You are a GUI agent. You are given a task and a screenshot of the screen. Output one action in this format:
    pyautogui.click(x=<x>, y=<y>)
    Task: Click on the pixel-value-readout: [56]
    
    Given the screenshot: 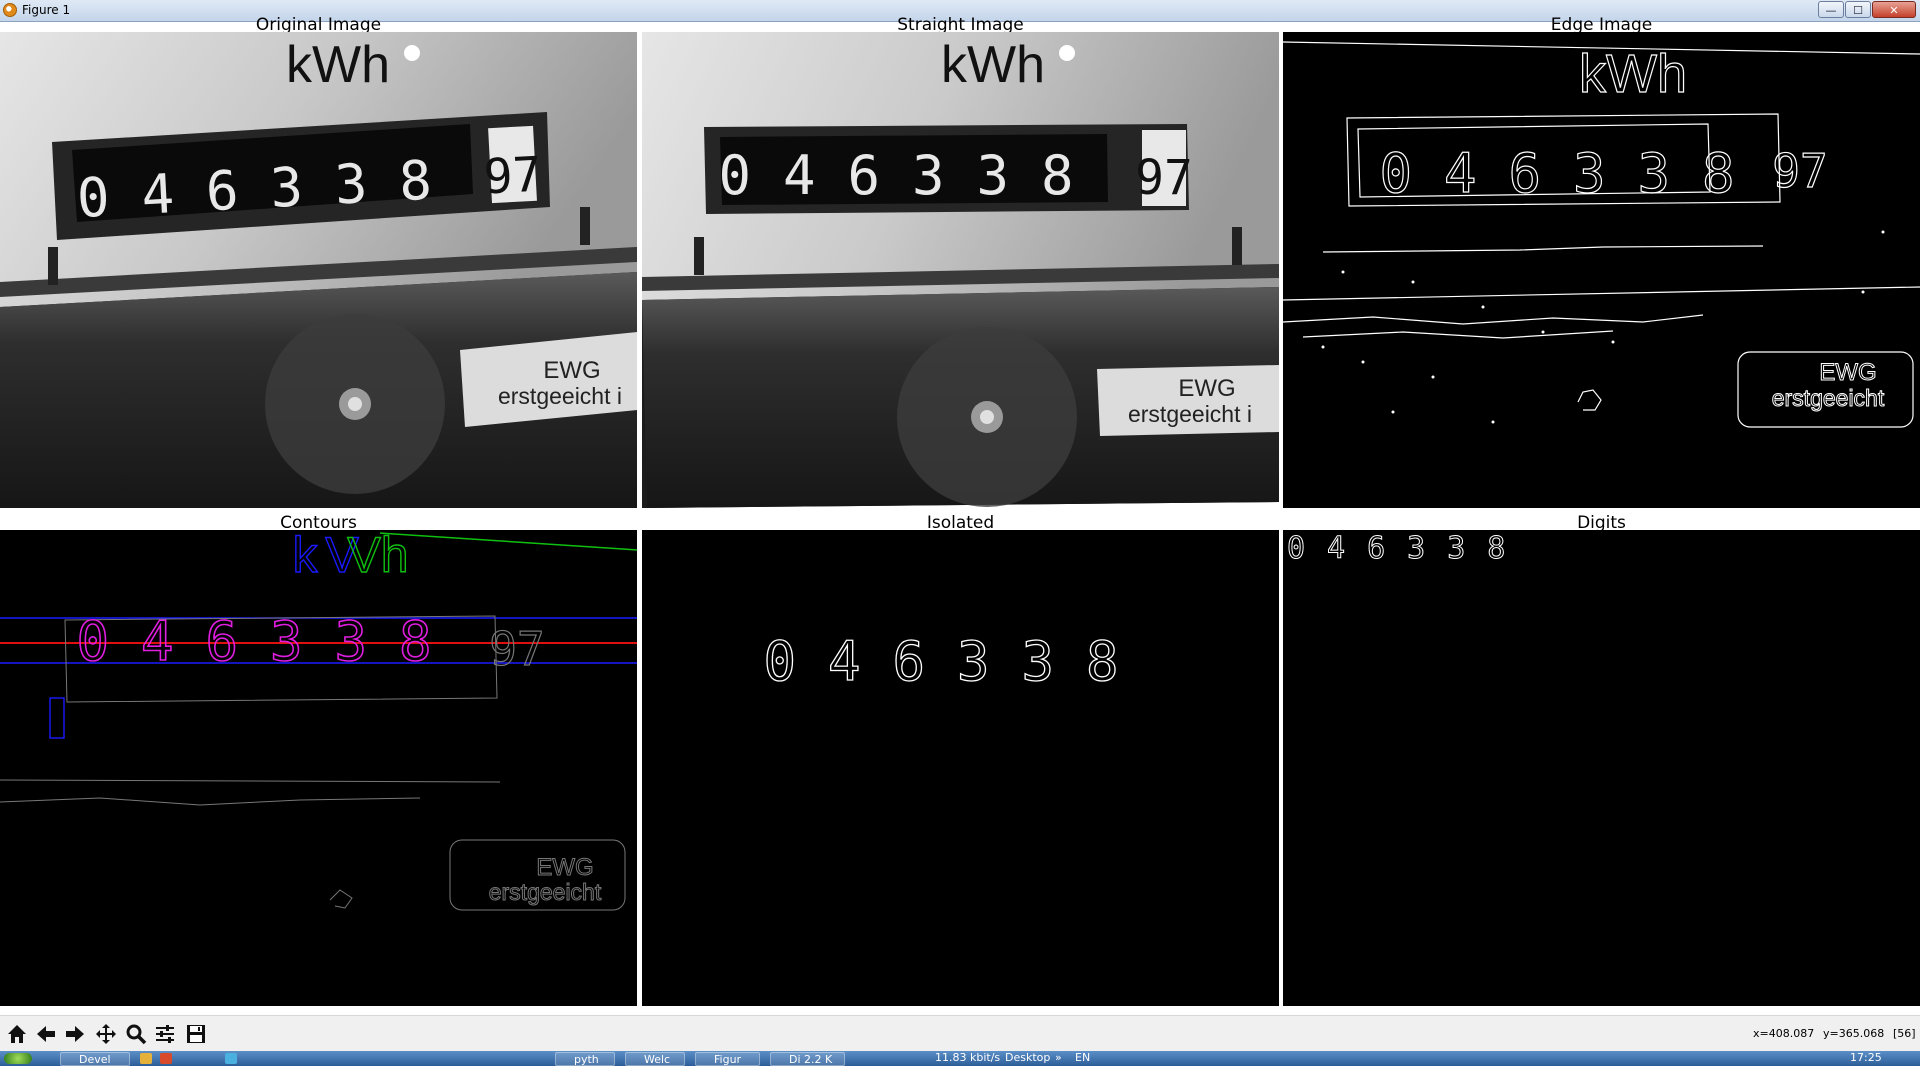 What is the action you would take?
    pyautogui.click(x=1904, y=1033)
    